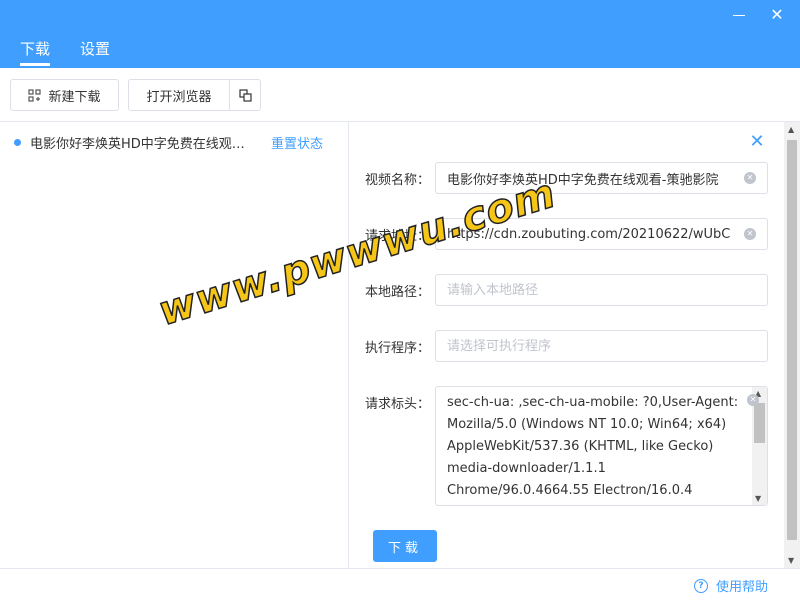 The height and width of the screenshot is (600, 800). I want to click on request-url-label: 请求地址：, so click(398, 236).